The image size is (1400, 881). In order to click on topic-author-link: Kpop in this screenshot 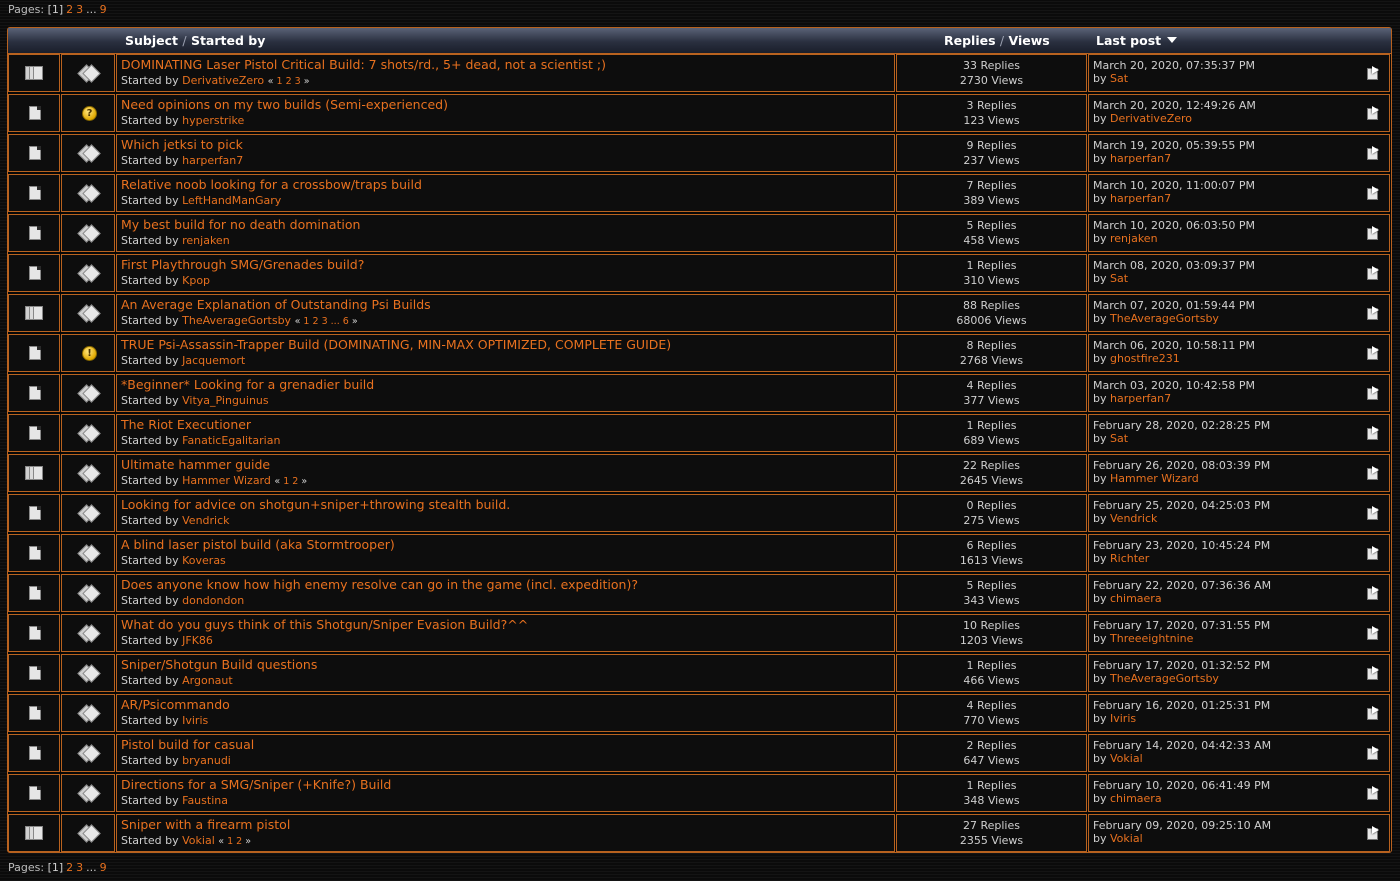, I will do `click(196, 280)`.